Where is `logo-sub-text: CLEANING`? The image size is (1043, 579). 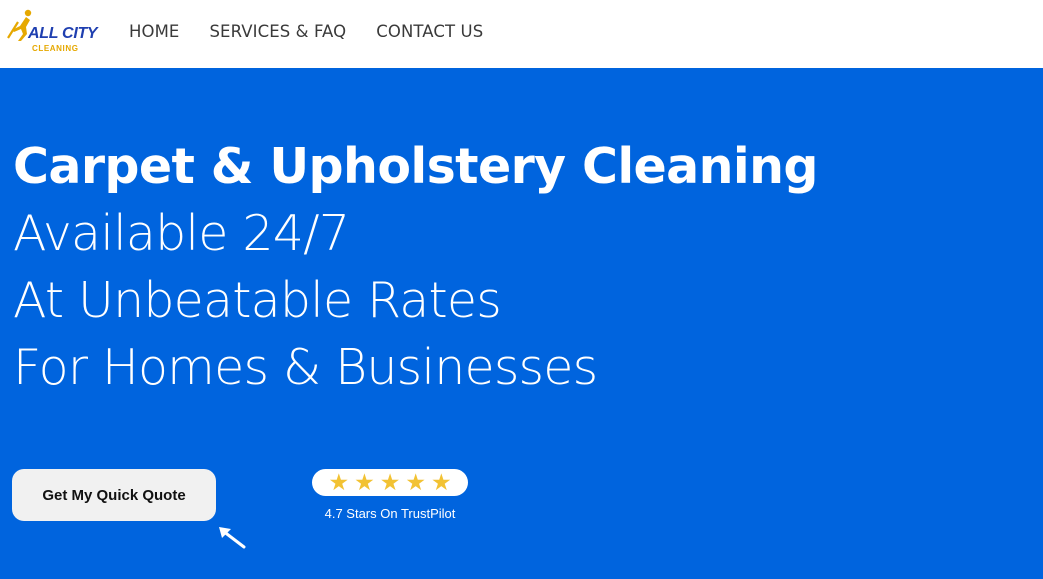 logo-sub-text: CLEANING is located at coordinates (55, 48).